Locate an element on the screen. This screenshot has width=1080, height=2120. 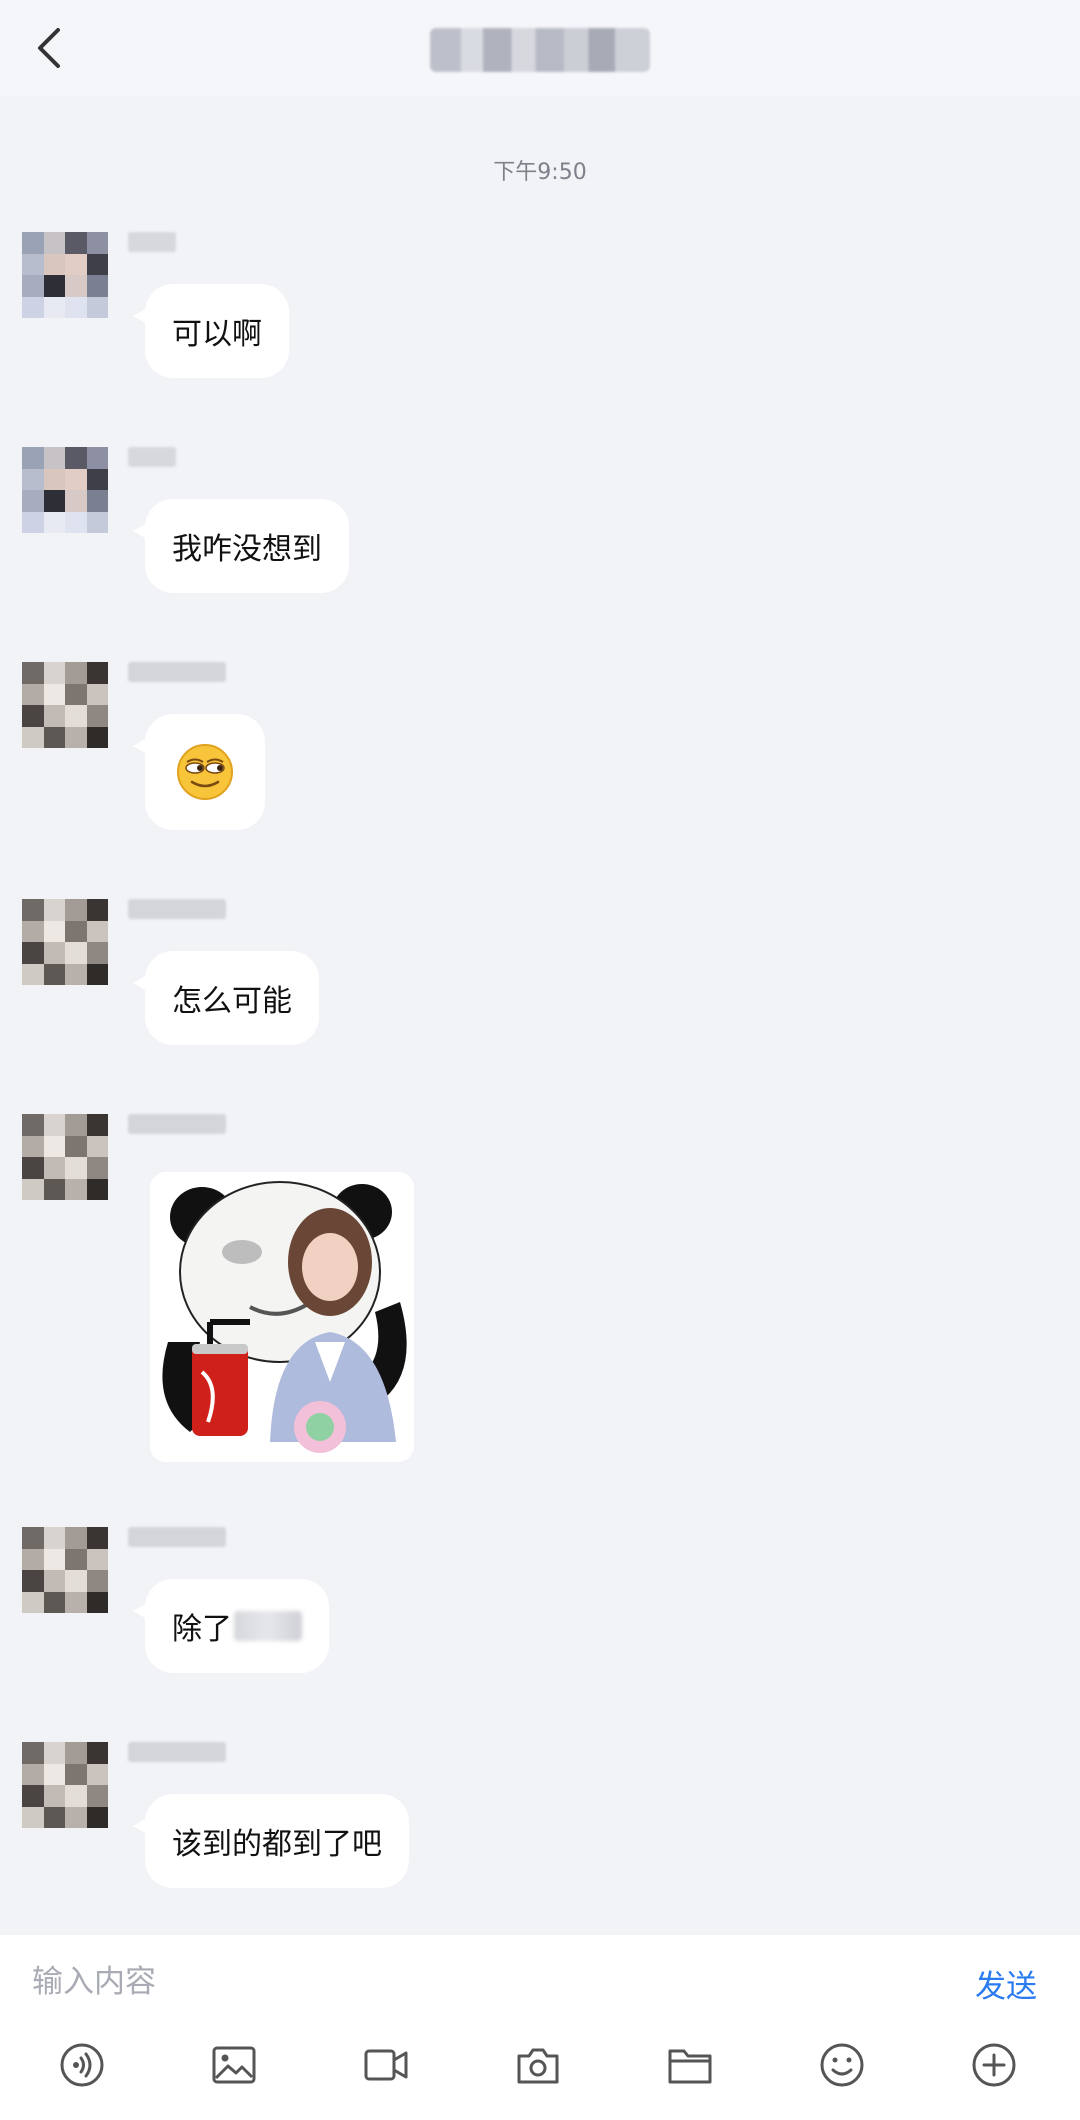
image-button is located at coordinates (234, 2065).